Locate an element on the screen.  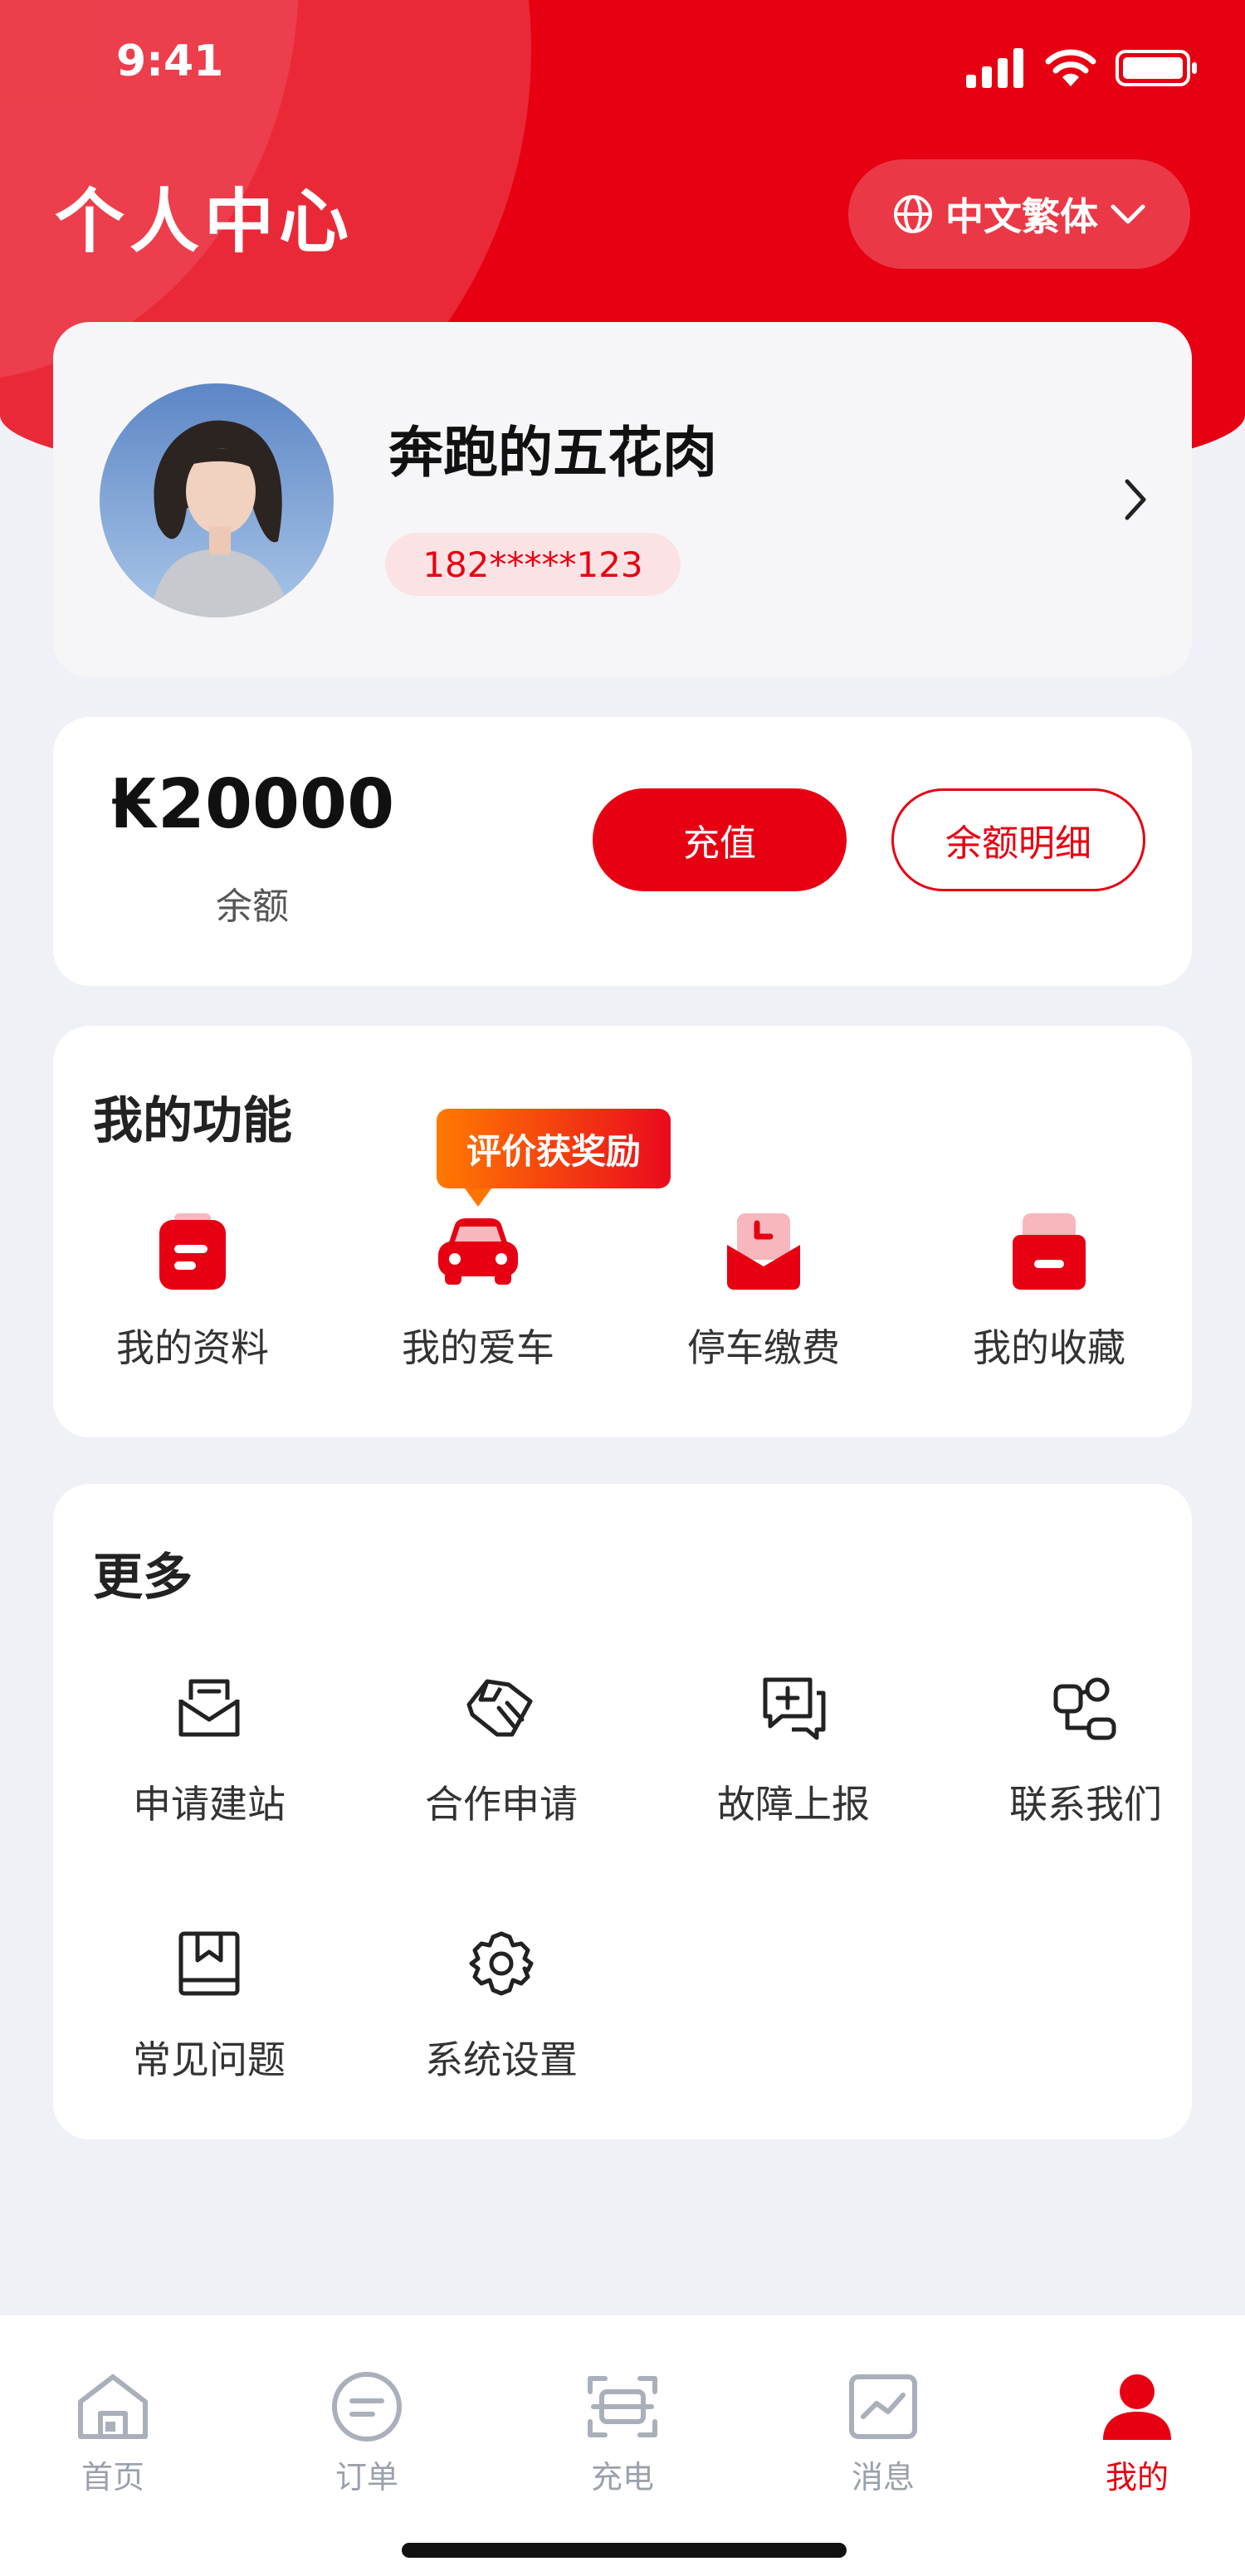
functions-title: 我的功能 is located at coordinates (192, 1121).